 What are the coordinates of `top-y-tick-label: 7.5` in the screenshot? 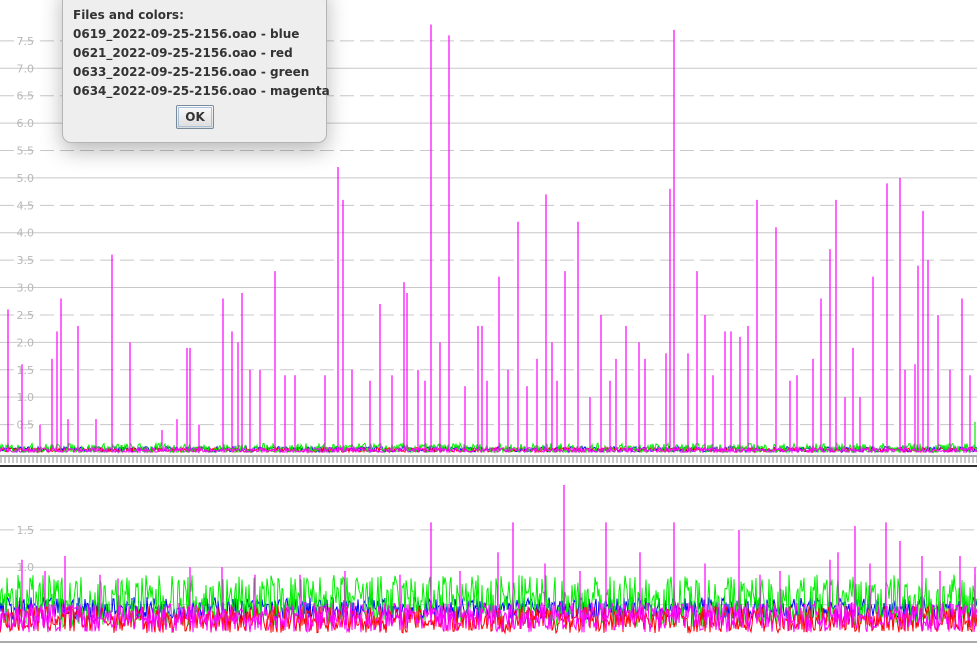 It's located at (26, 41).